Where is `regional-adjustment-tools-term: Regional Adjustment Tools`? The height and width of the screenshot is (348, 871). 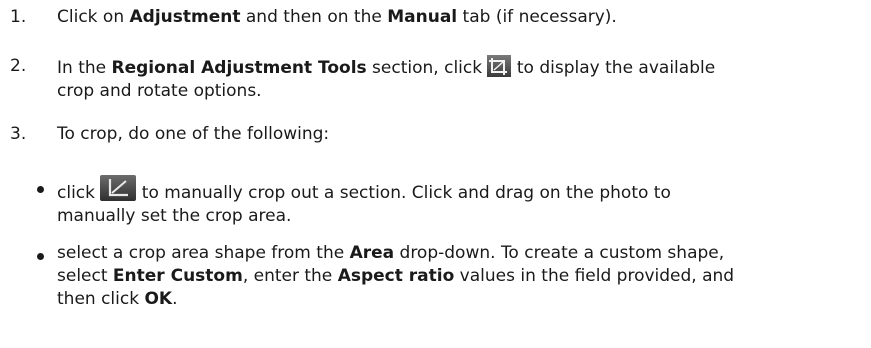
regional-adjustment-tools-term: Regional Adjustment Tools is located at coordinates (239, 68).